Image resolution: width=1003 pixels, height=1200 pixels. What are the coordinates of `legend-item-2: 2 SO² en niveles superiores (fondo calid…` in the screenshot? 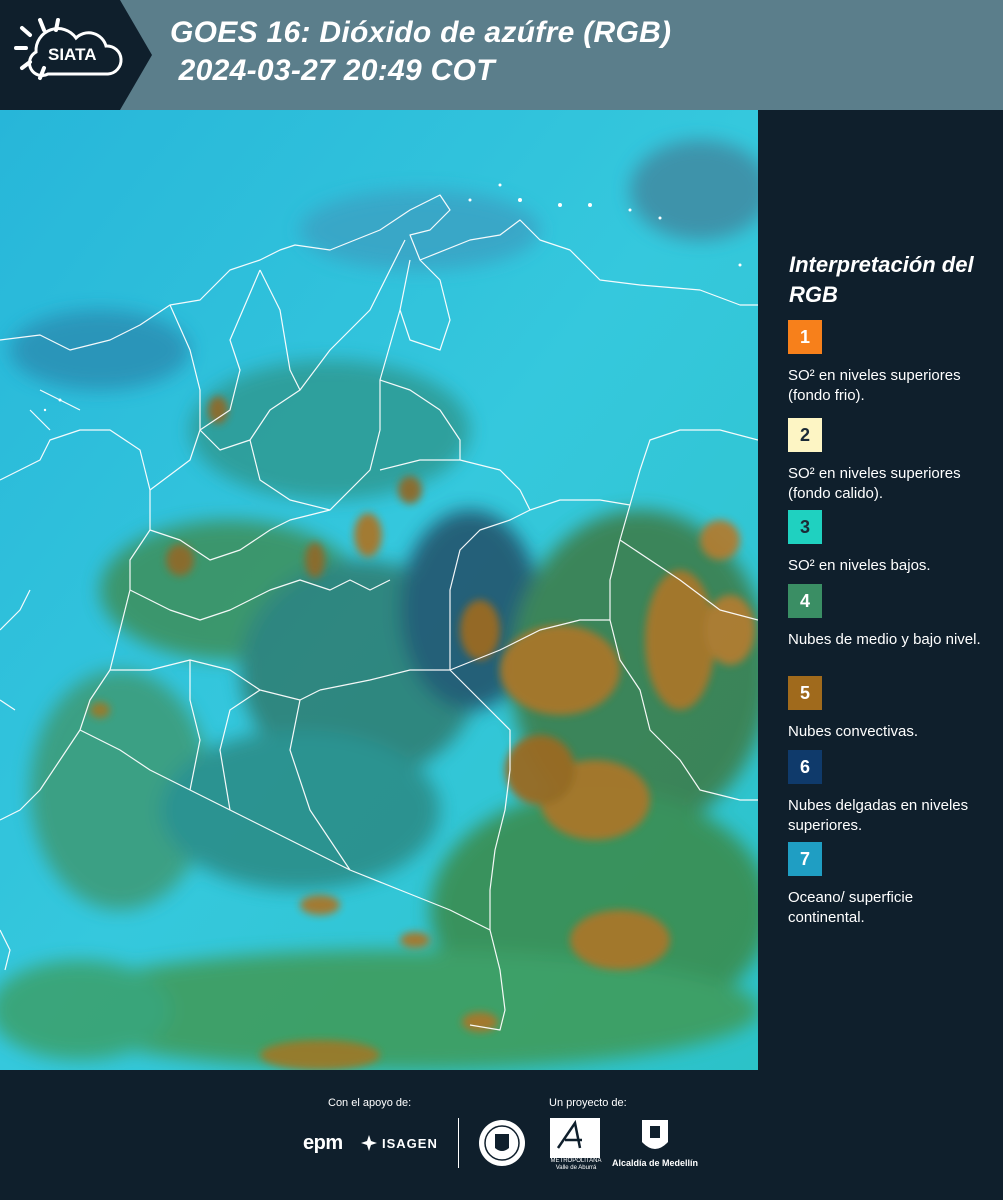 It's located at (888, 461).